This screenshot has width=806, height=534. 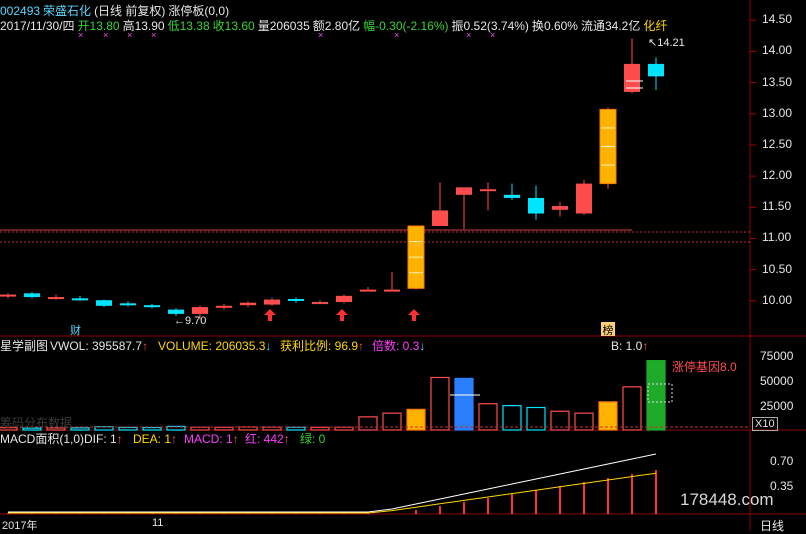 What do you see at coordinates (655, 26) in the screenshot?
I see `sector-tag: 化纤` at bounding box center [655, 26].